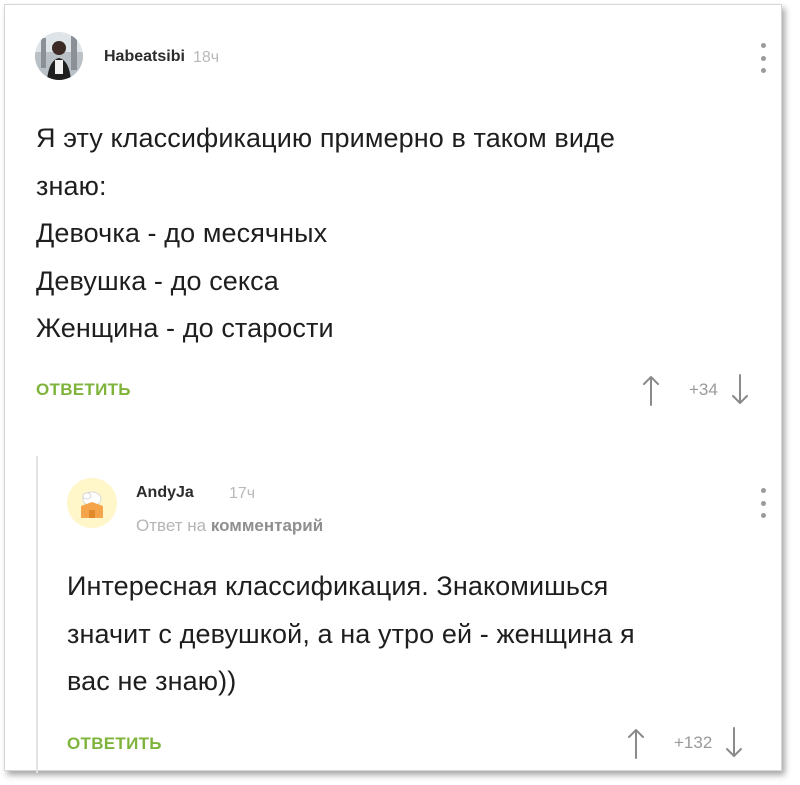 Image resolution: width=800 pixels, height=785 pixels. Describe the element at coordinates (152, 681) in the screenshot. I see `reply-text-line: вас не знаю))` at that location.